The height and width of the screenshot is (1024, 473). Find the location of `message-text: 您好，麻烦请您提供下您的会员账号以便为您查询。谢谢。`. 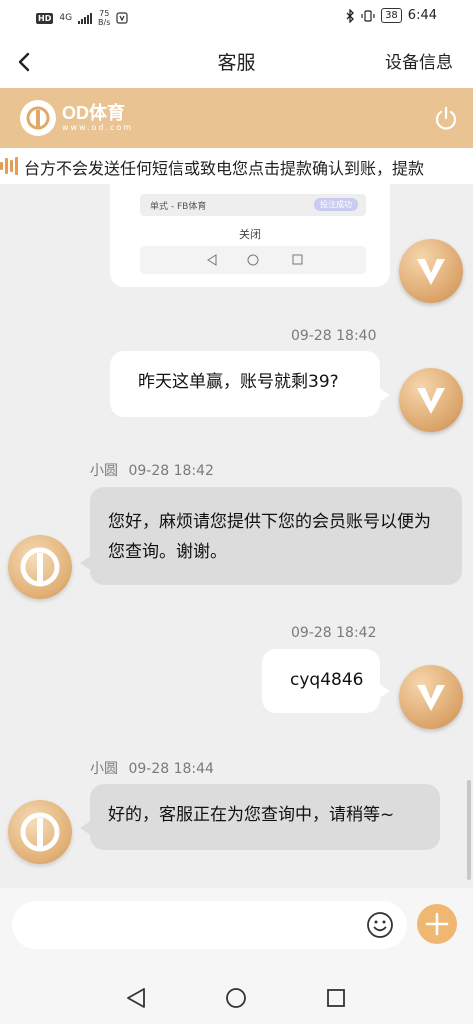

message-text: 您好，麻烦请您提供下您的会员账号以便为您查询。谢谢。 is located at coordinates (269, 537).